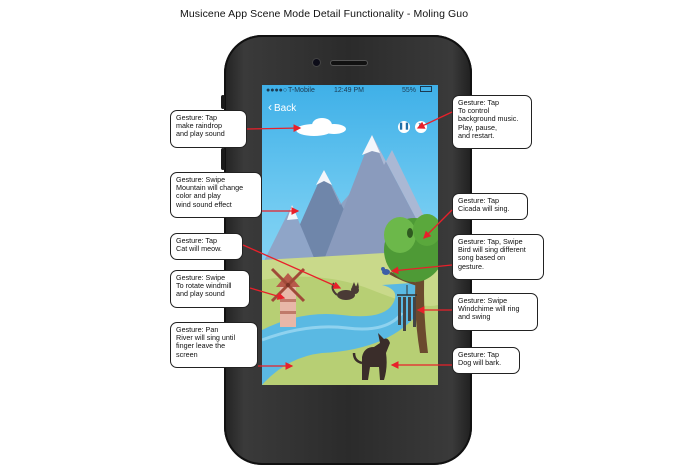 The width and height of the screenshot is (700, 465). I want to click on arrow-bird, so click(421, 269).